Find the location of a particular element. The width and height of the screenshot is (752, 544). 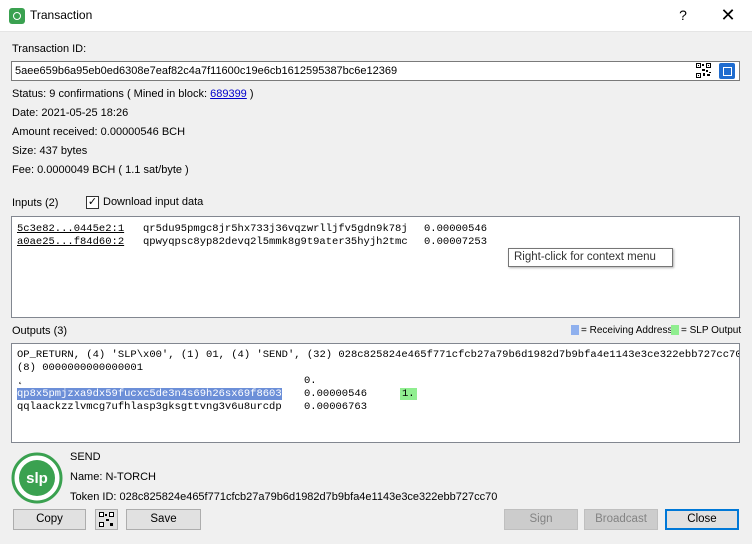

inputs-label: Inputs (2) is located at coordinates (35, 203).